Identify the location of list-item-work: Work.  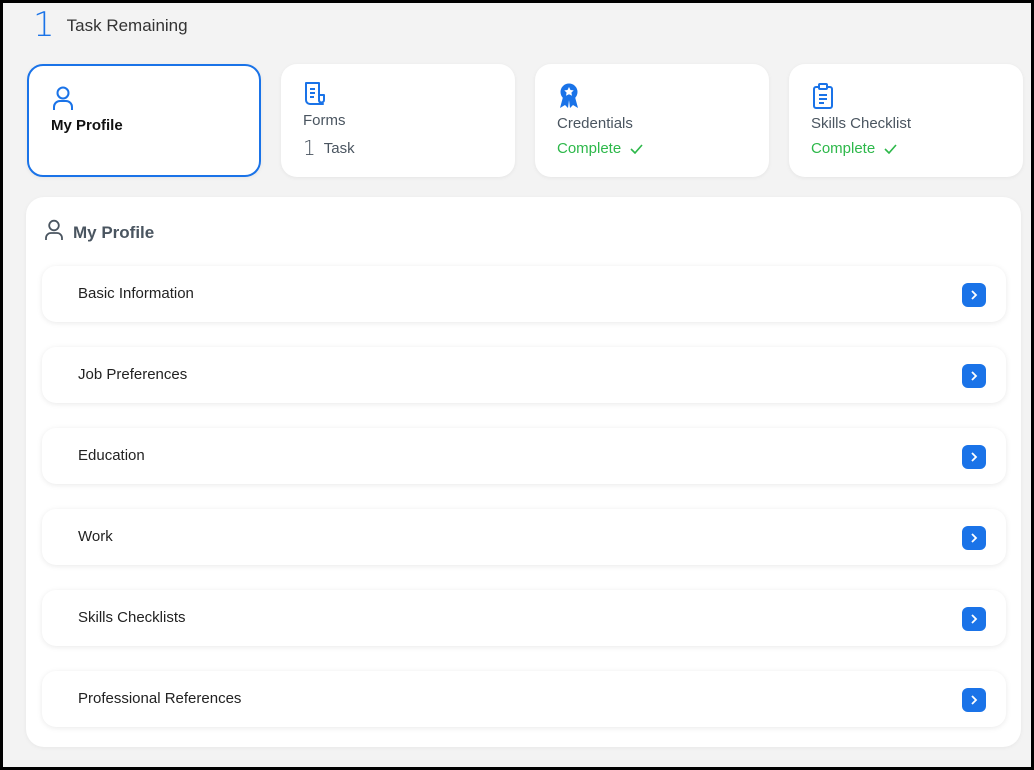
(524, 537).